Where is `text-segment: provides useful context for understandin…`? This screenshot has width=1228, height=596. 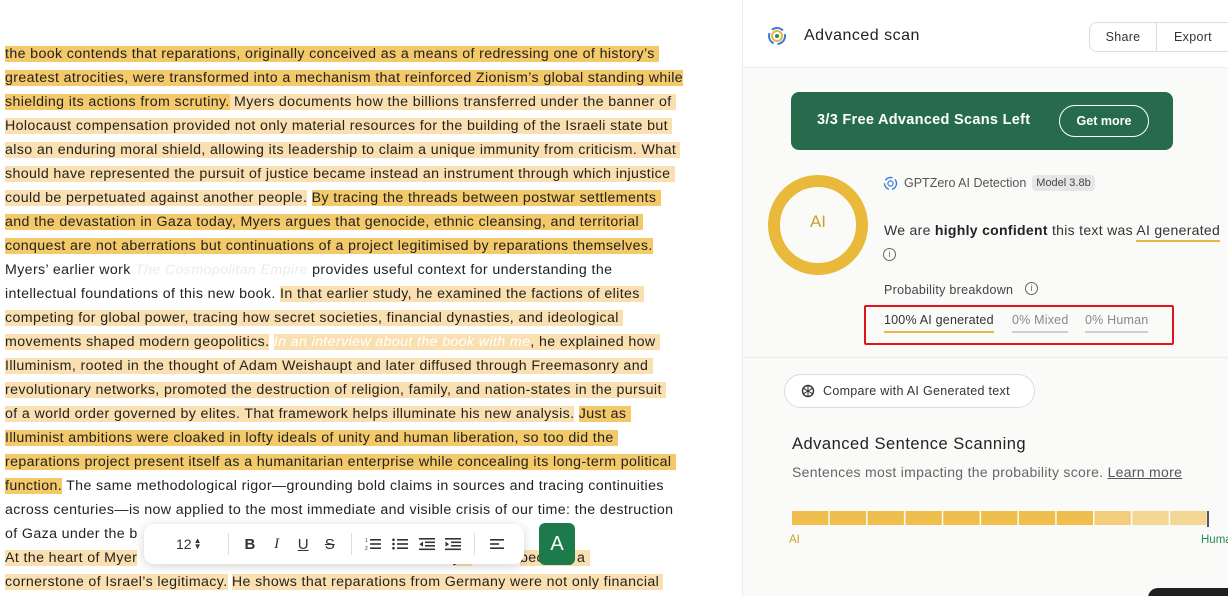
text-segment: provides useful context for understandin… is located at coordinates (460, 270).